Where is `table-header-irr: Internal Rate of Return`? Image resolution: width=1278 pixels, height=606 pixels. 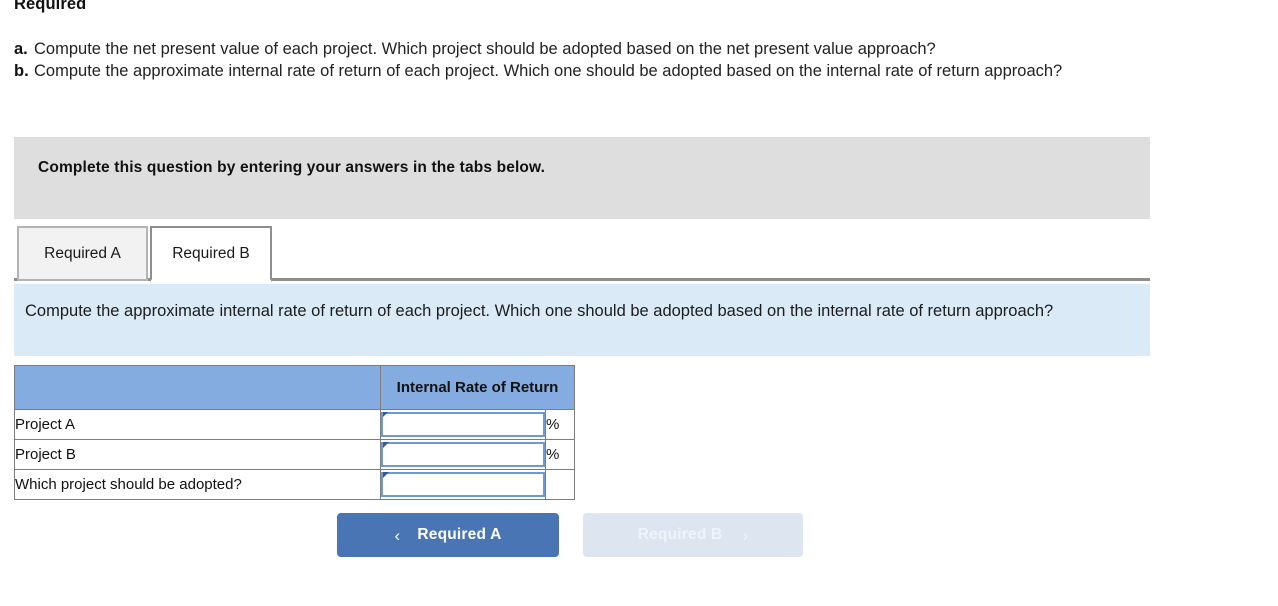
table-header-irr: Internal Rate of Return is located at coordinates (477, 387).